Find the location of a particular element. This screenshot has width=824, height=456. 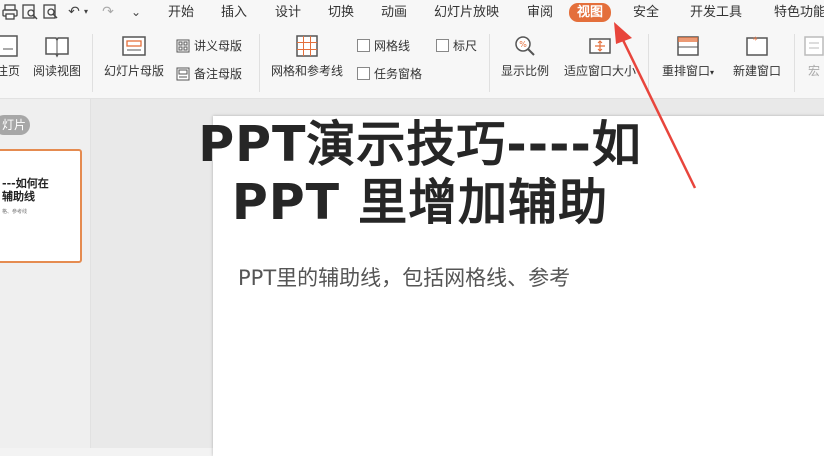

macro-button: 宏 is located at coordinates (812, 56).